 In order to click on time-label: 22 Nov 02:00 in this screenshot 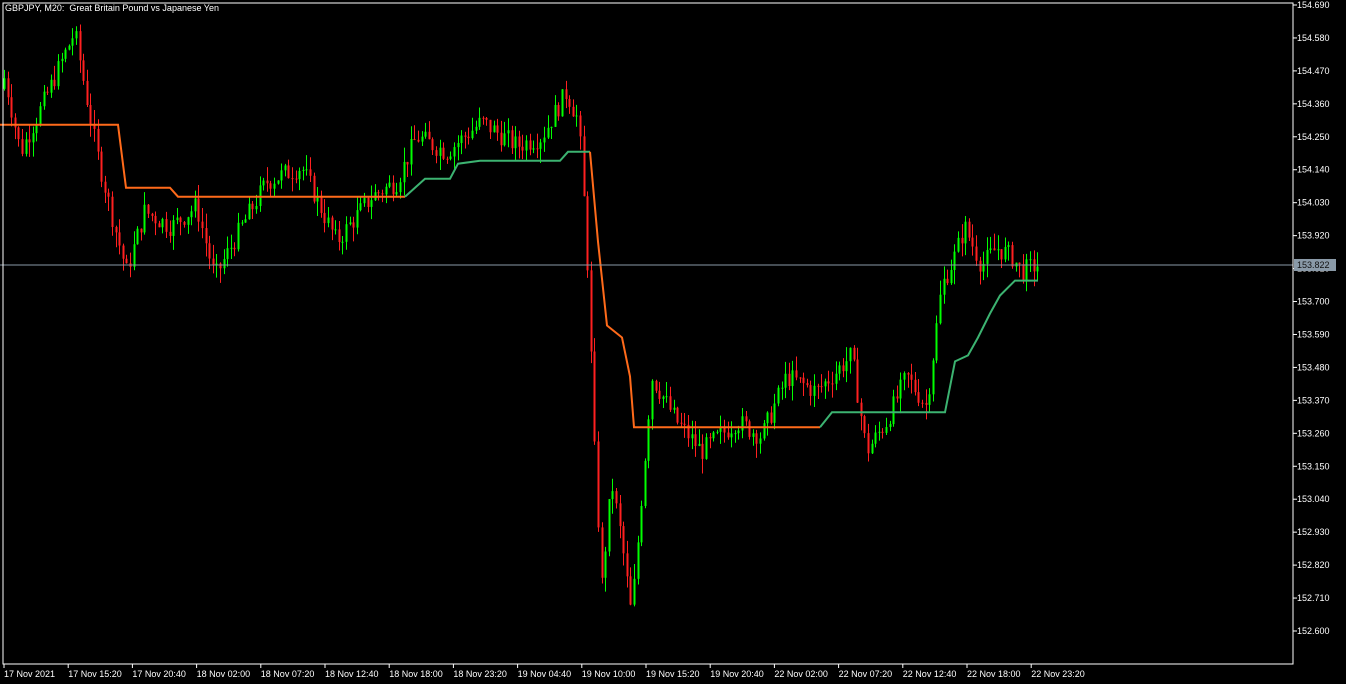, I will do `click(801, 674)`.